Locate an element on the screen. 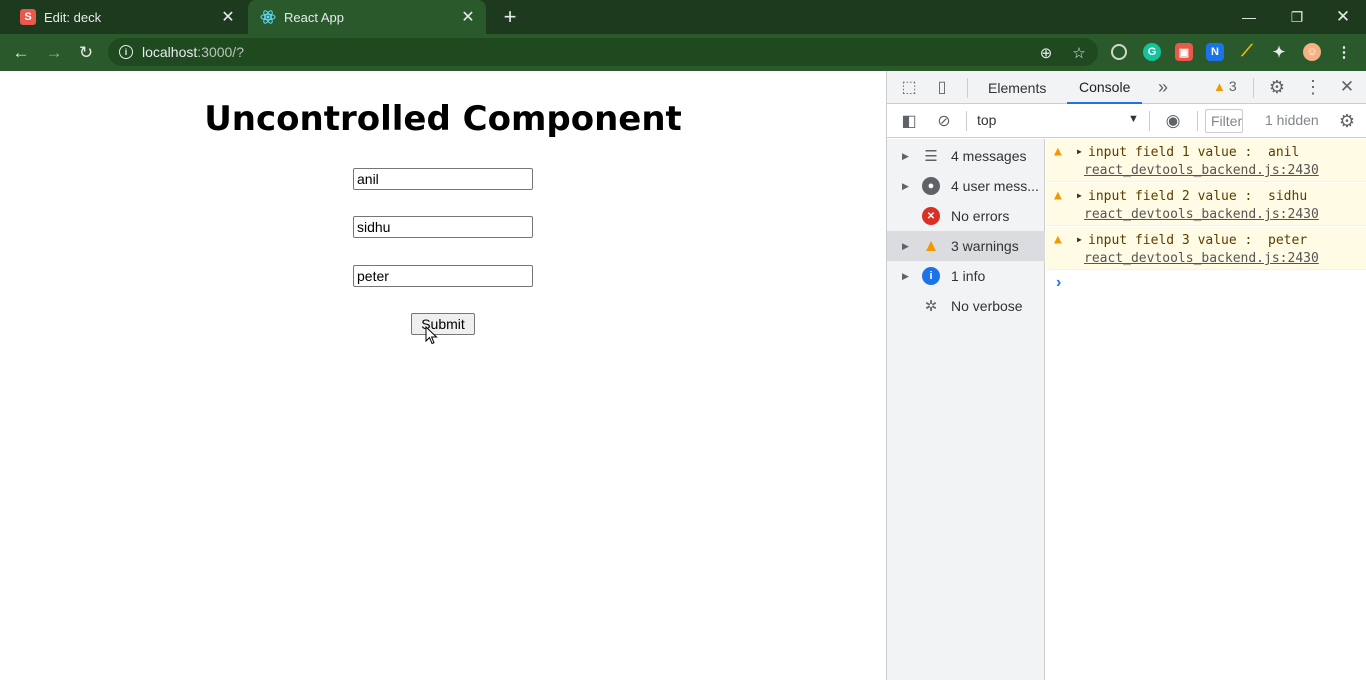 The width and height of the screenshot is (1366, 680). slides-favicon-icon: S is located at coordinates (28, 17).